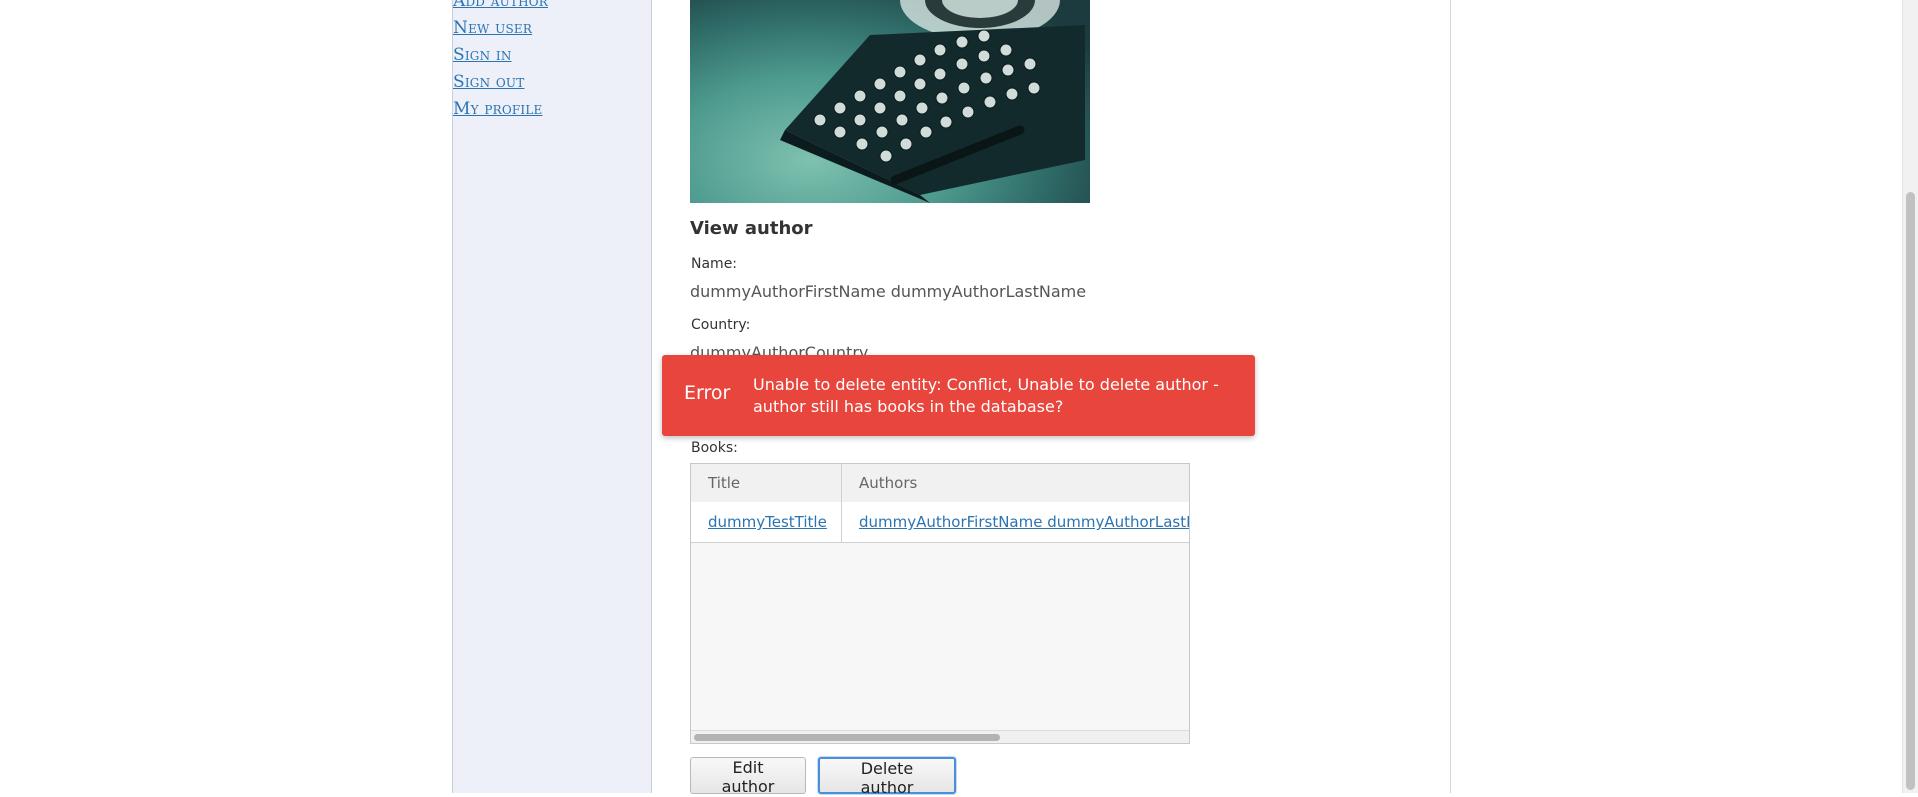  Describe the element at coordinates (748, 776) in the screenshot. I see `edit-author-button: Edit author` at that location.